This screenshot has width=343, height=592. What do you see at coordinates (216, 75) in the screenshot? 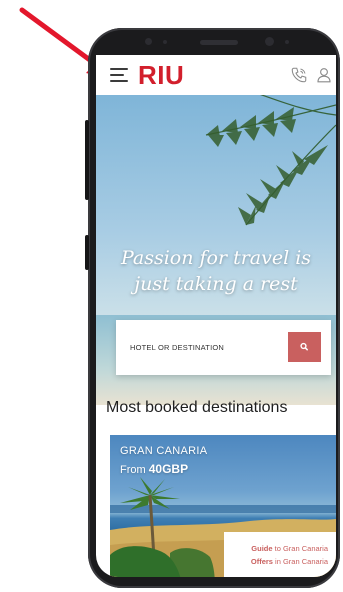
I see `app-header: RIU` at bounding box center [216, 75].